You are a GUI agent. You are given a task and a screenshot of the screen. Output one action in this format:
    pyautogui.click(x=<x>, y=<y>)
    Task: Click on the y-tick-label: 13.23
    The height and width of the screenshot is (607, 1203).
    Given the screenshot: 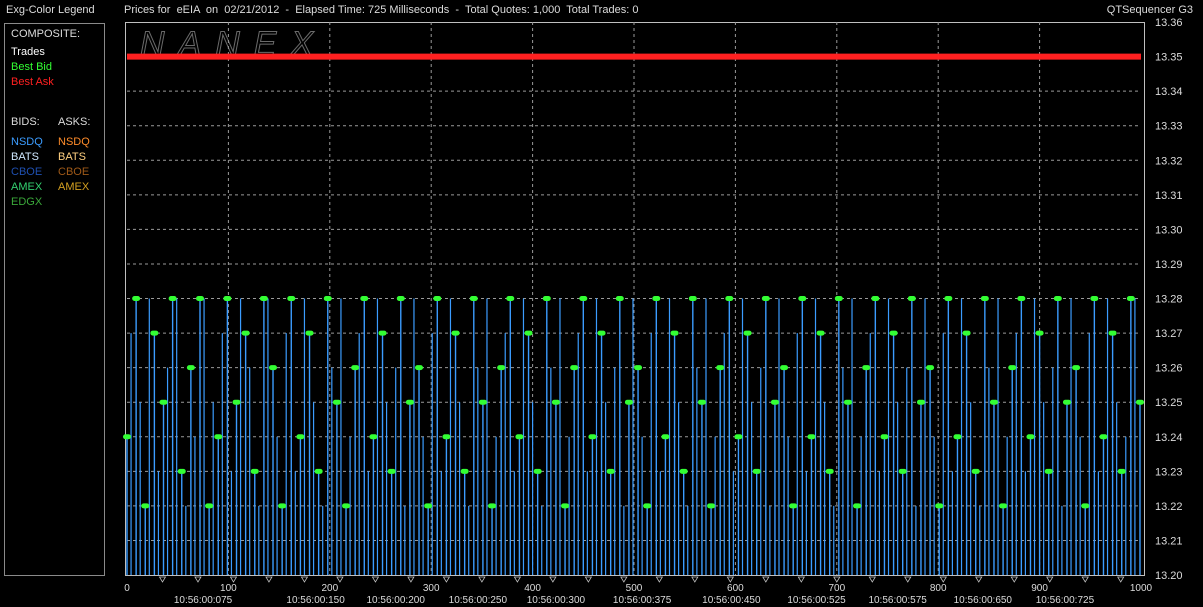 What is the action you would take?
    pyautogui.click(x=1169, y=472)
    